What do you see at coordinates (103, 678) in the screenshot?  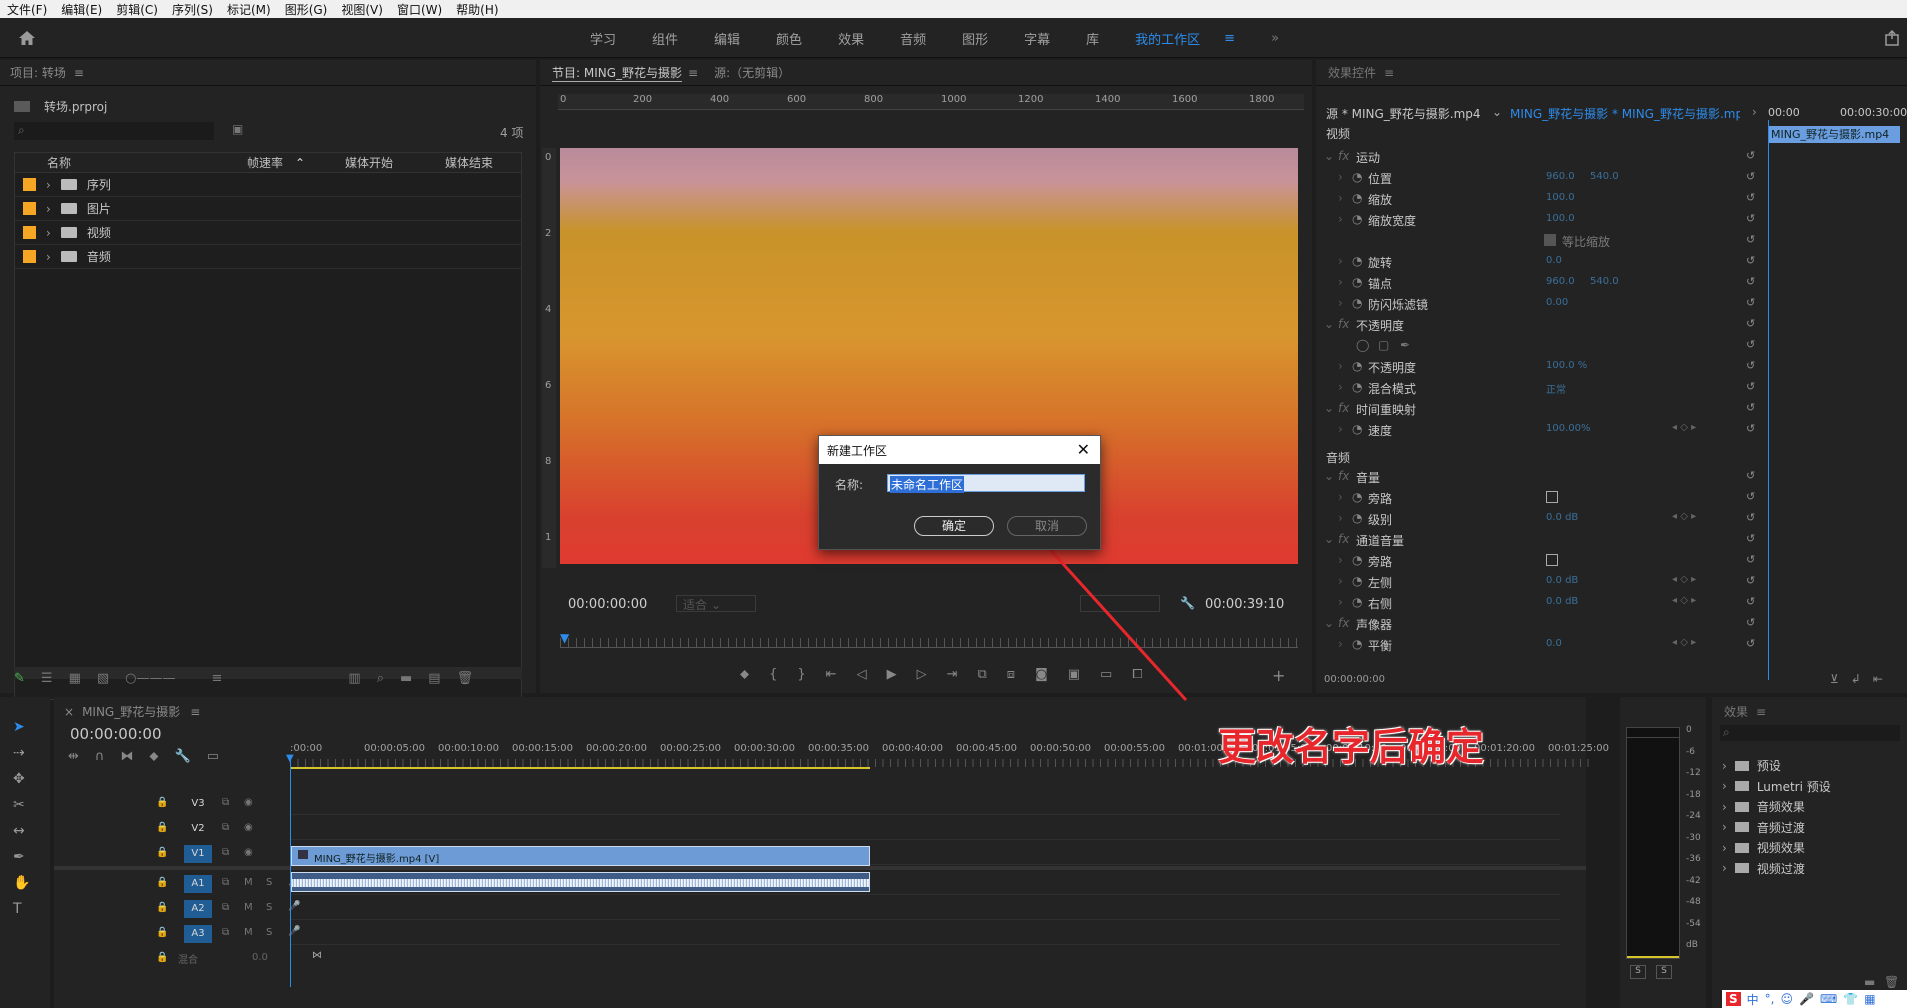 I see `freeform-view-icon: ▧` at bounding box center [103, 678].